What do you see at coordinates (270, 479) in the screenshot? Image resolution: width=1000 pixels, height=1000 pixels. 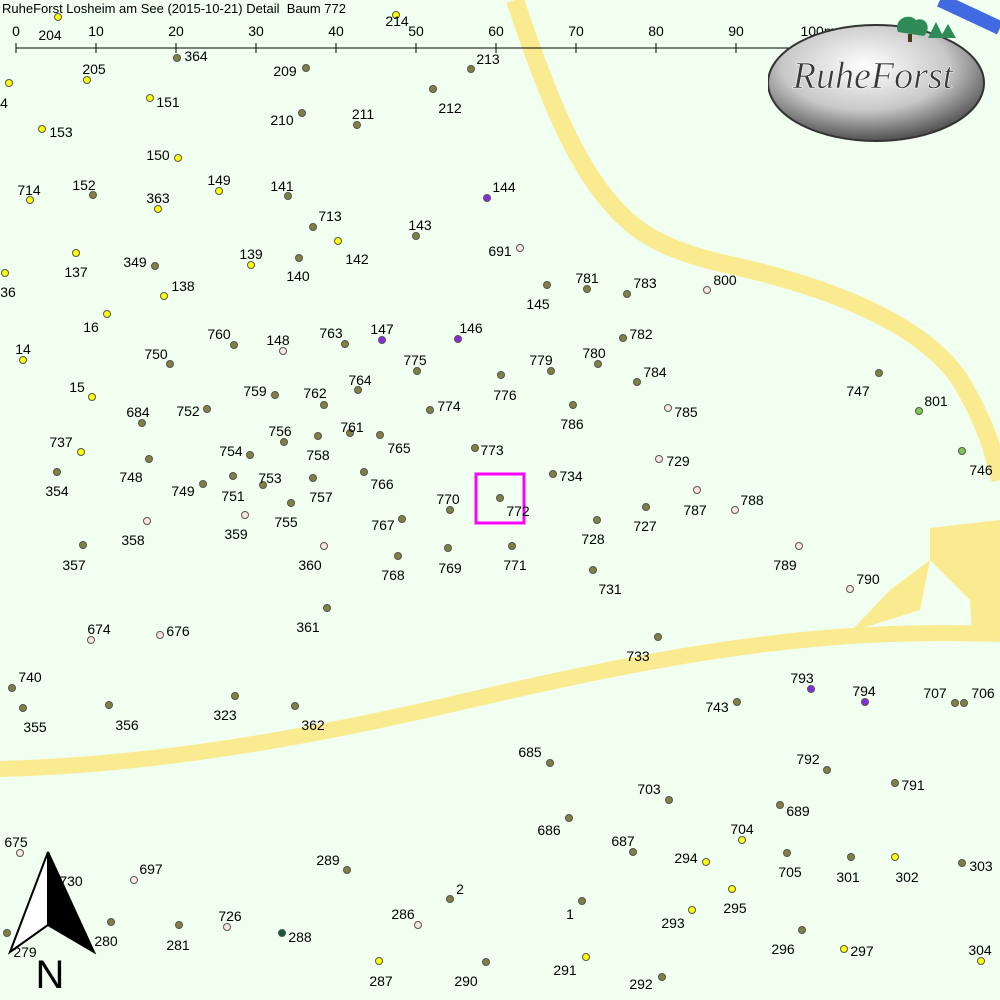 I see `tree-marker-753: 753` at bounding box center [270, 479].